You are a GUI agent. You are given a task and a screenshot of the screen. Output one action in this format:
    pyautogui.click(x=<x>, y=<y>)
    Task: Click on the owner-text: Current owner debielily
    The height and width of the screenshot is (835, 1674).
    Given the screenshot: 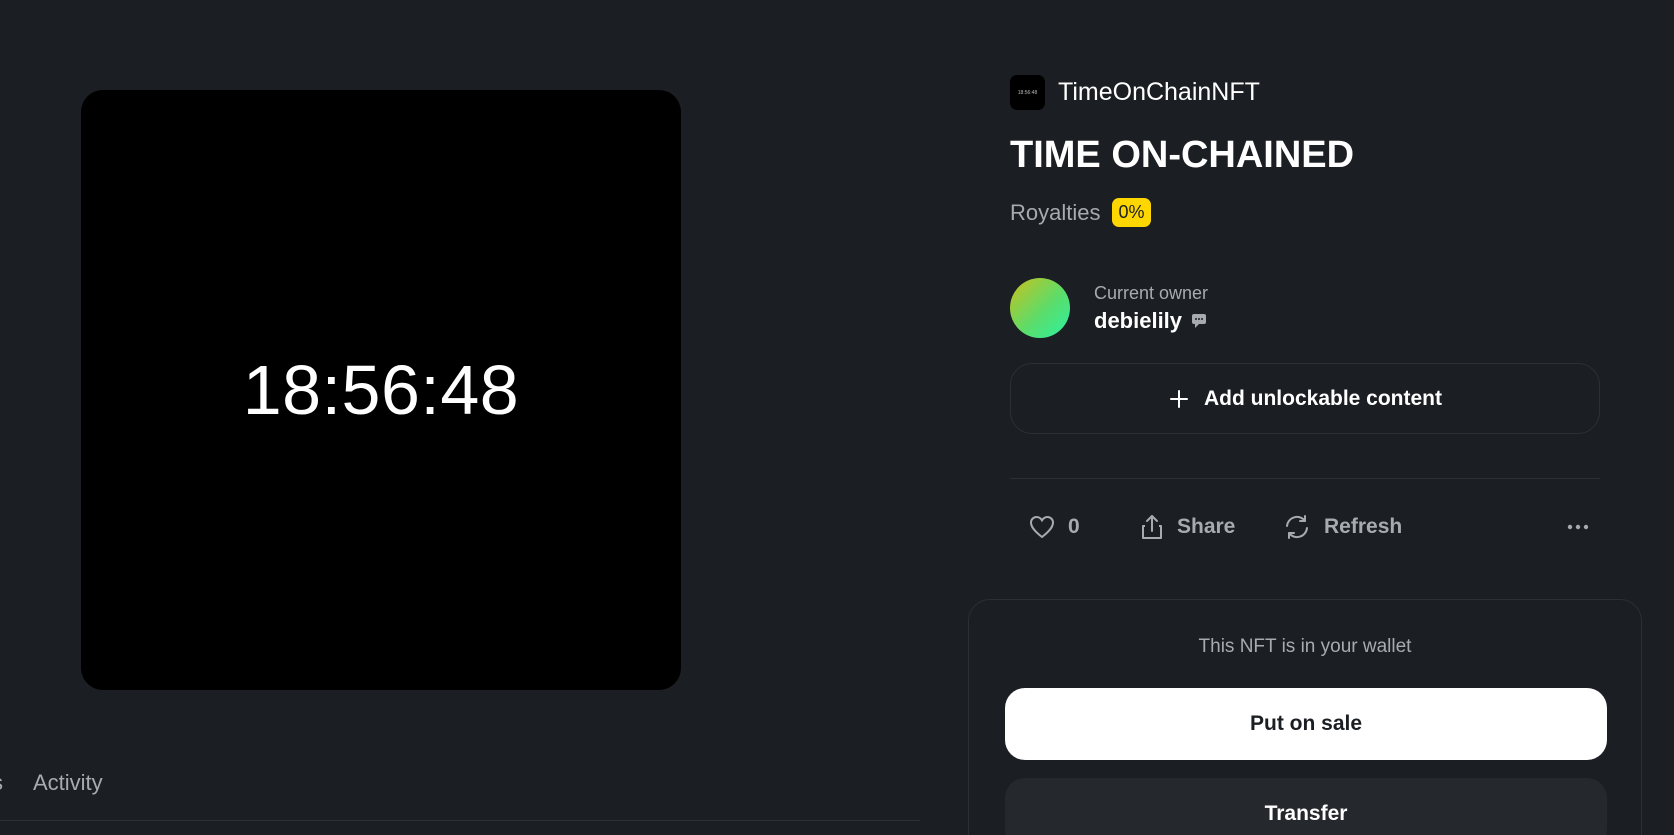 What is the action you would take?
    pyautogui.click(x=1151, y=308)
    